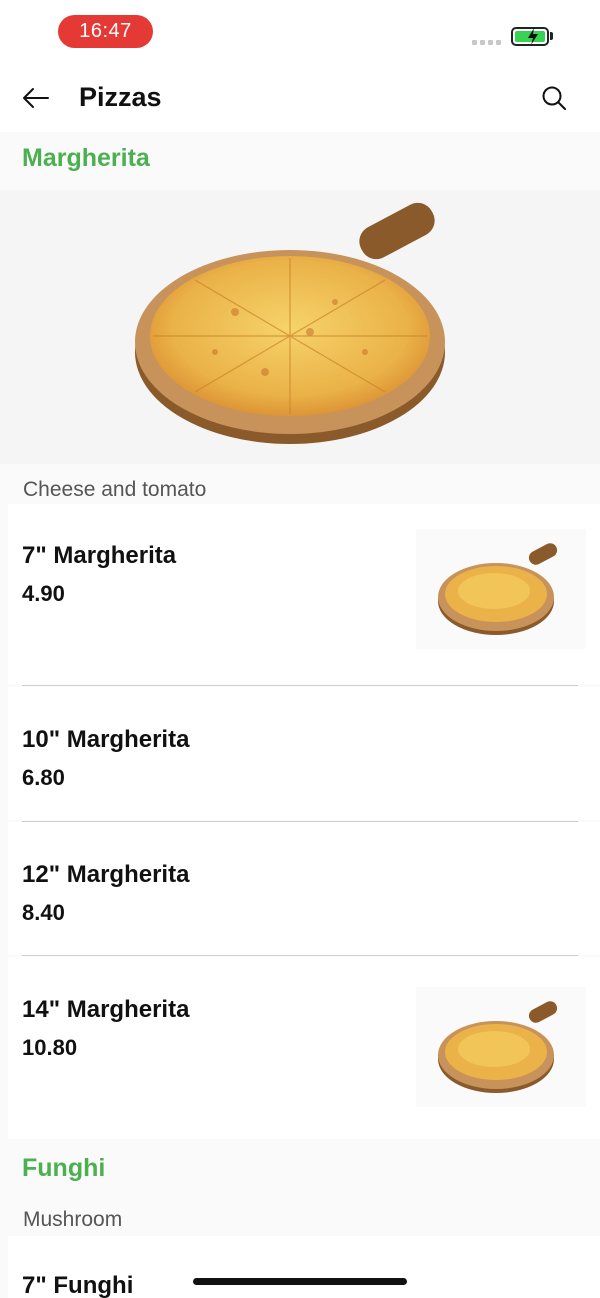 Image resolution: width=600 pixels, height=1298 pixels. What do you see at coordinates (43, 777) in the screenshot?
I see `item-price: 6.80` at bounding box center [43, 777].